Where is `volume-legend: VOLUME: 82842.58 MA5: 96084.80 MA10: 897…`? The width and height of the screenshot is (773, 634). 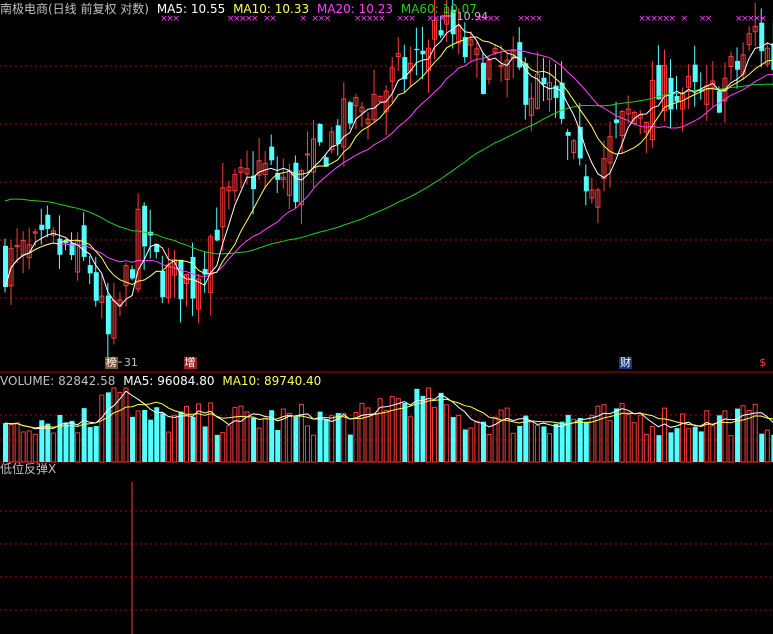
volume-legend: VOLUME: 82842.58 MA5: 96084.80 MA10: 897… is located at coordinates (162, 381).